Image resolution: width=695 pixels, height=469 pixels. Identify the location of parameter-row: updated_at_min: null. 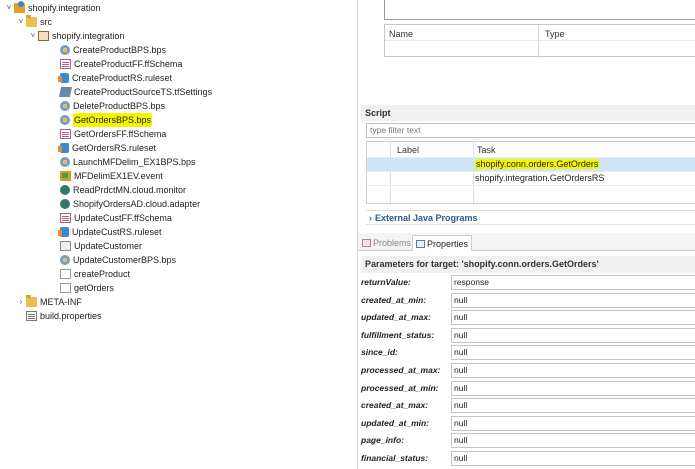
(526, 423).